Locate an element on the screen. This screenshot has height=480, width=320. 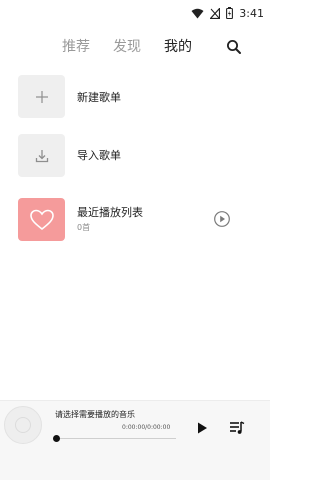
heart-icon is located at coordinates (41, 219).